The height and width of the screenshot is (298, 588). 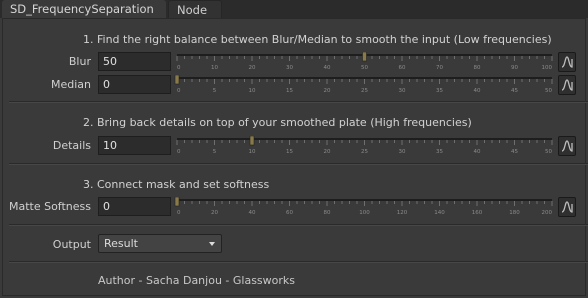 What do you see at coordinates (195, 9) in the screenshot?
I see `tab-node: Node` at bounding box center [195, 9].